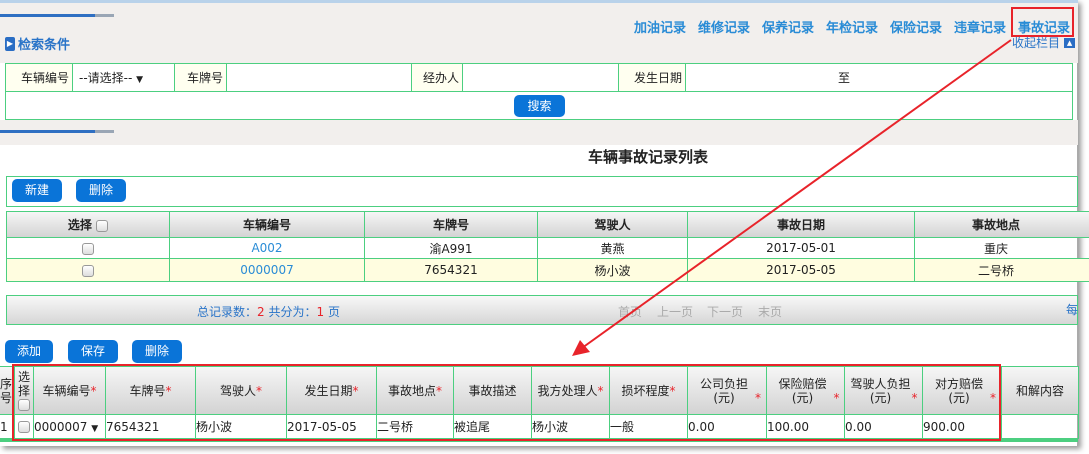 The width and height of the screenshot is (1089, 454). I want to click on arrow-head, so click(581, 348).